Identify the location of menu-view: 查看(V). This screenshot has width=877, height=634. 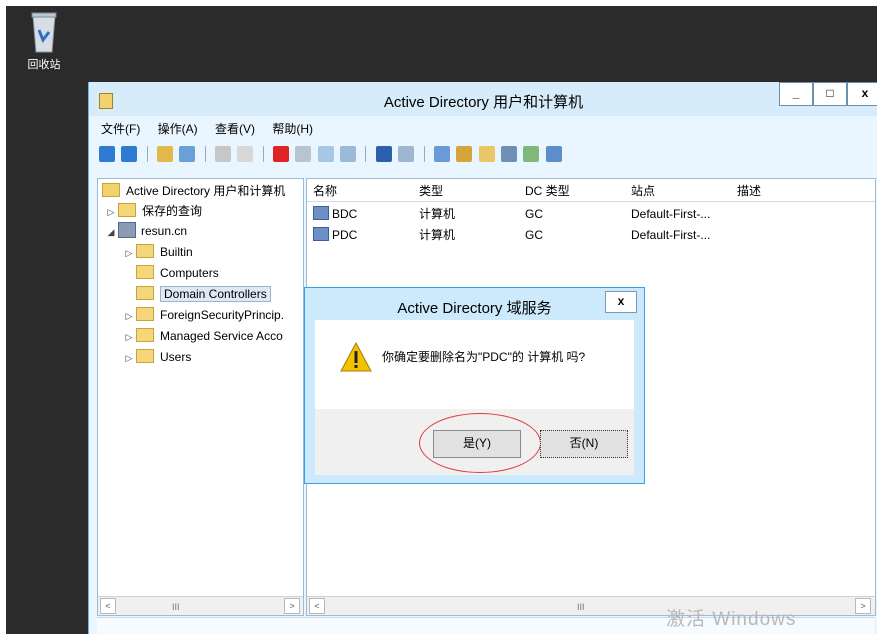
(235, 129).